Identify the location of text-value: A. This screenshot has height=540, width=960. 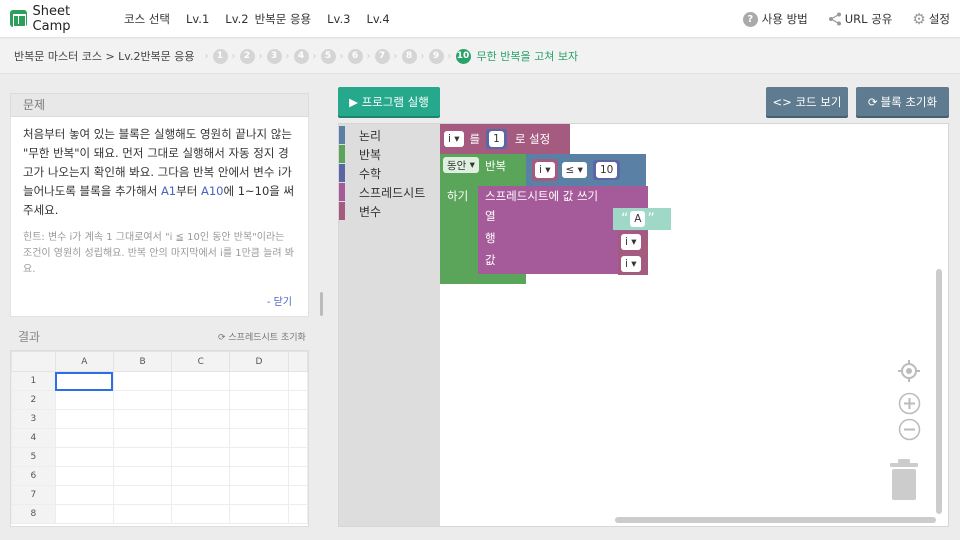
(638, 219).